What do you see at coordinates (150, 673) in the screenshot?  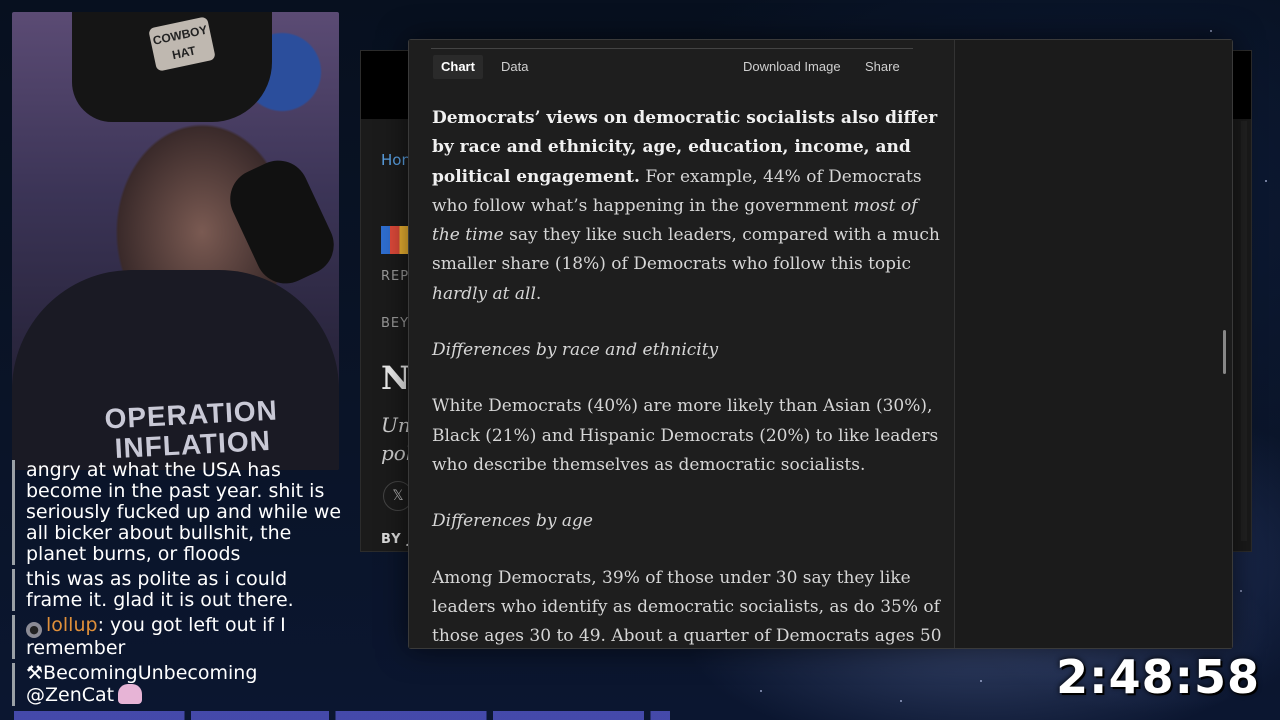 I see `chat-username: BecomingUnbecoming` at bounding box center [150, 673].